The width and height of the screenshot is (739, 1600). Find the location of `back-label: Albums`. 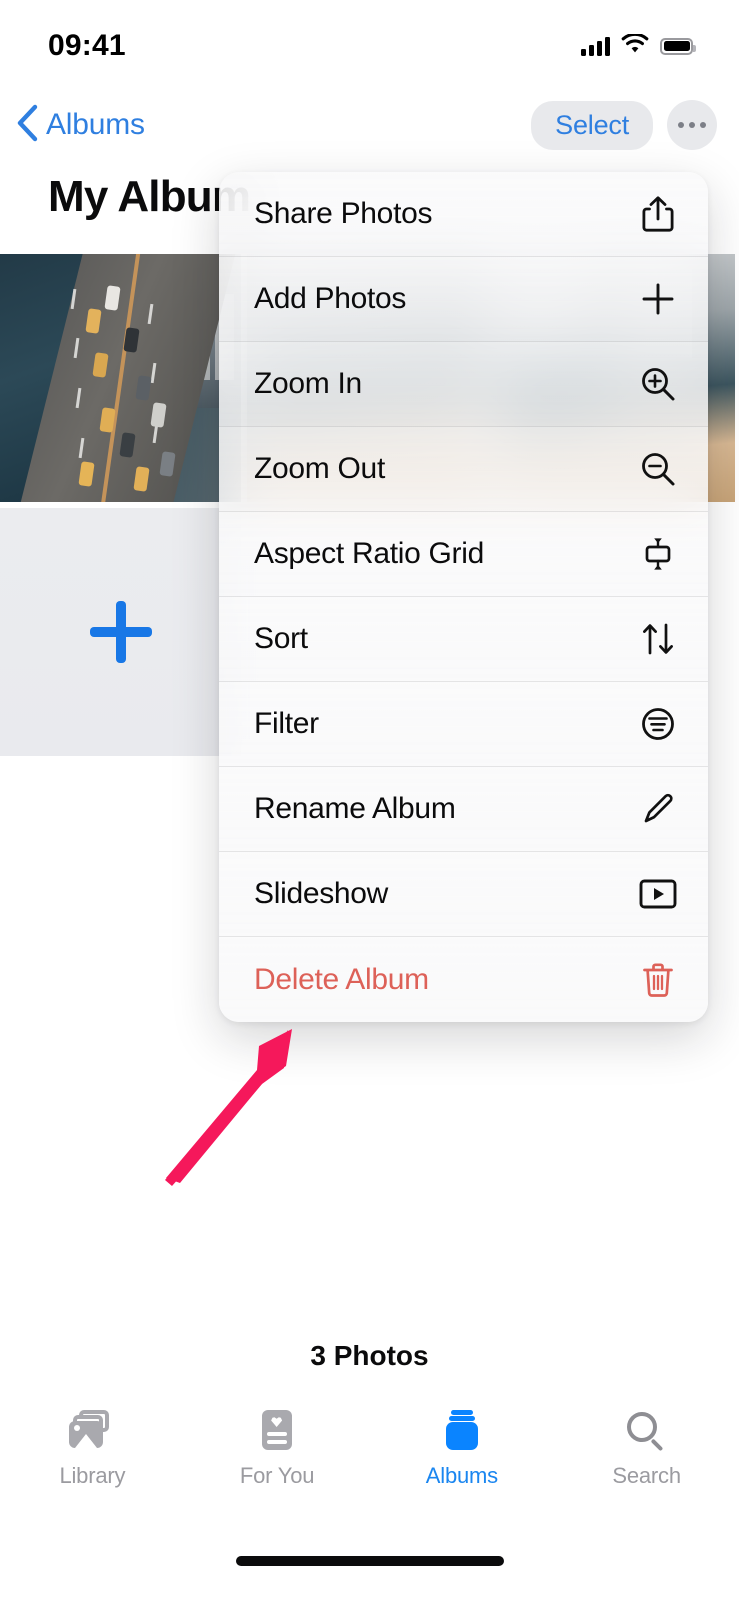

back-label: Albums is located at coordinates (95, 124).